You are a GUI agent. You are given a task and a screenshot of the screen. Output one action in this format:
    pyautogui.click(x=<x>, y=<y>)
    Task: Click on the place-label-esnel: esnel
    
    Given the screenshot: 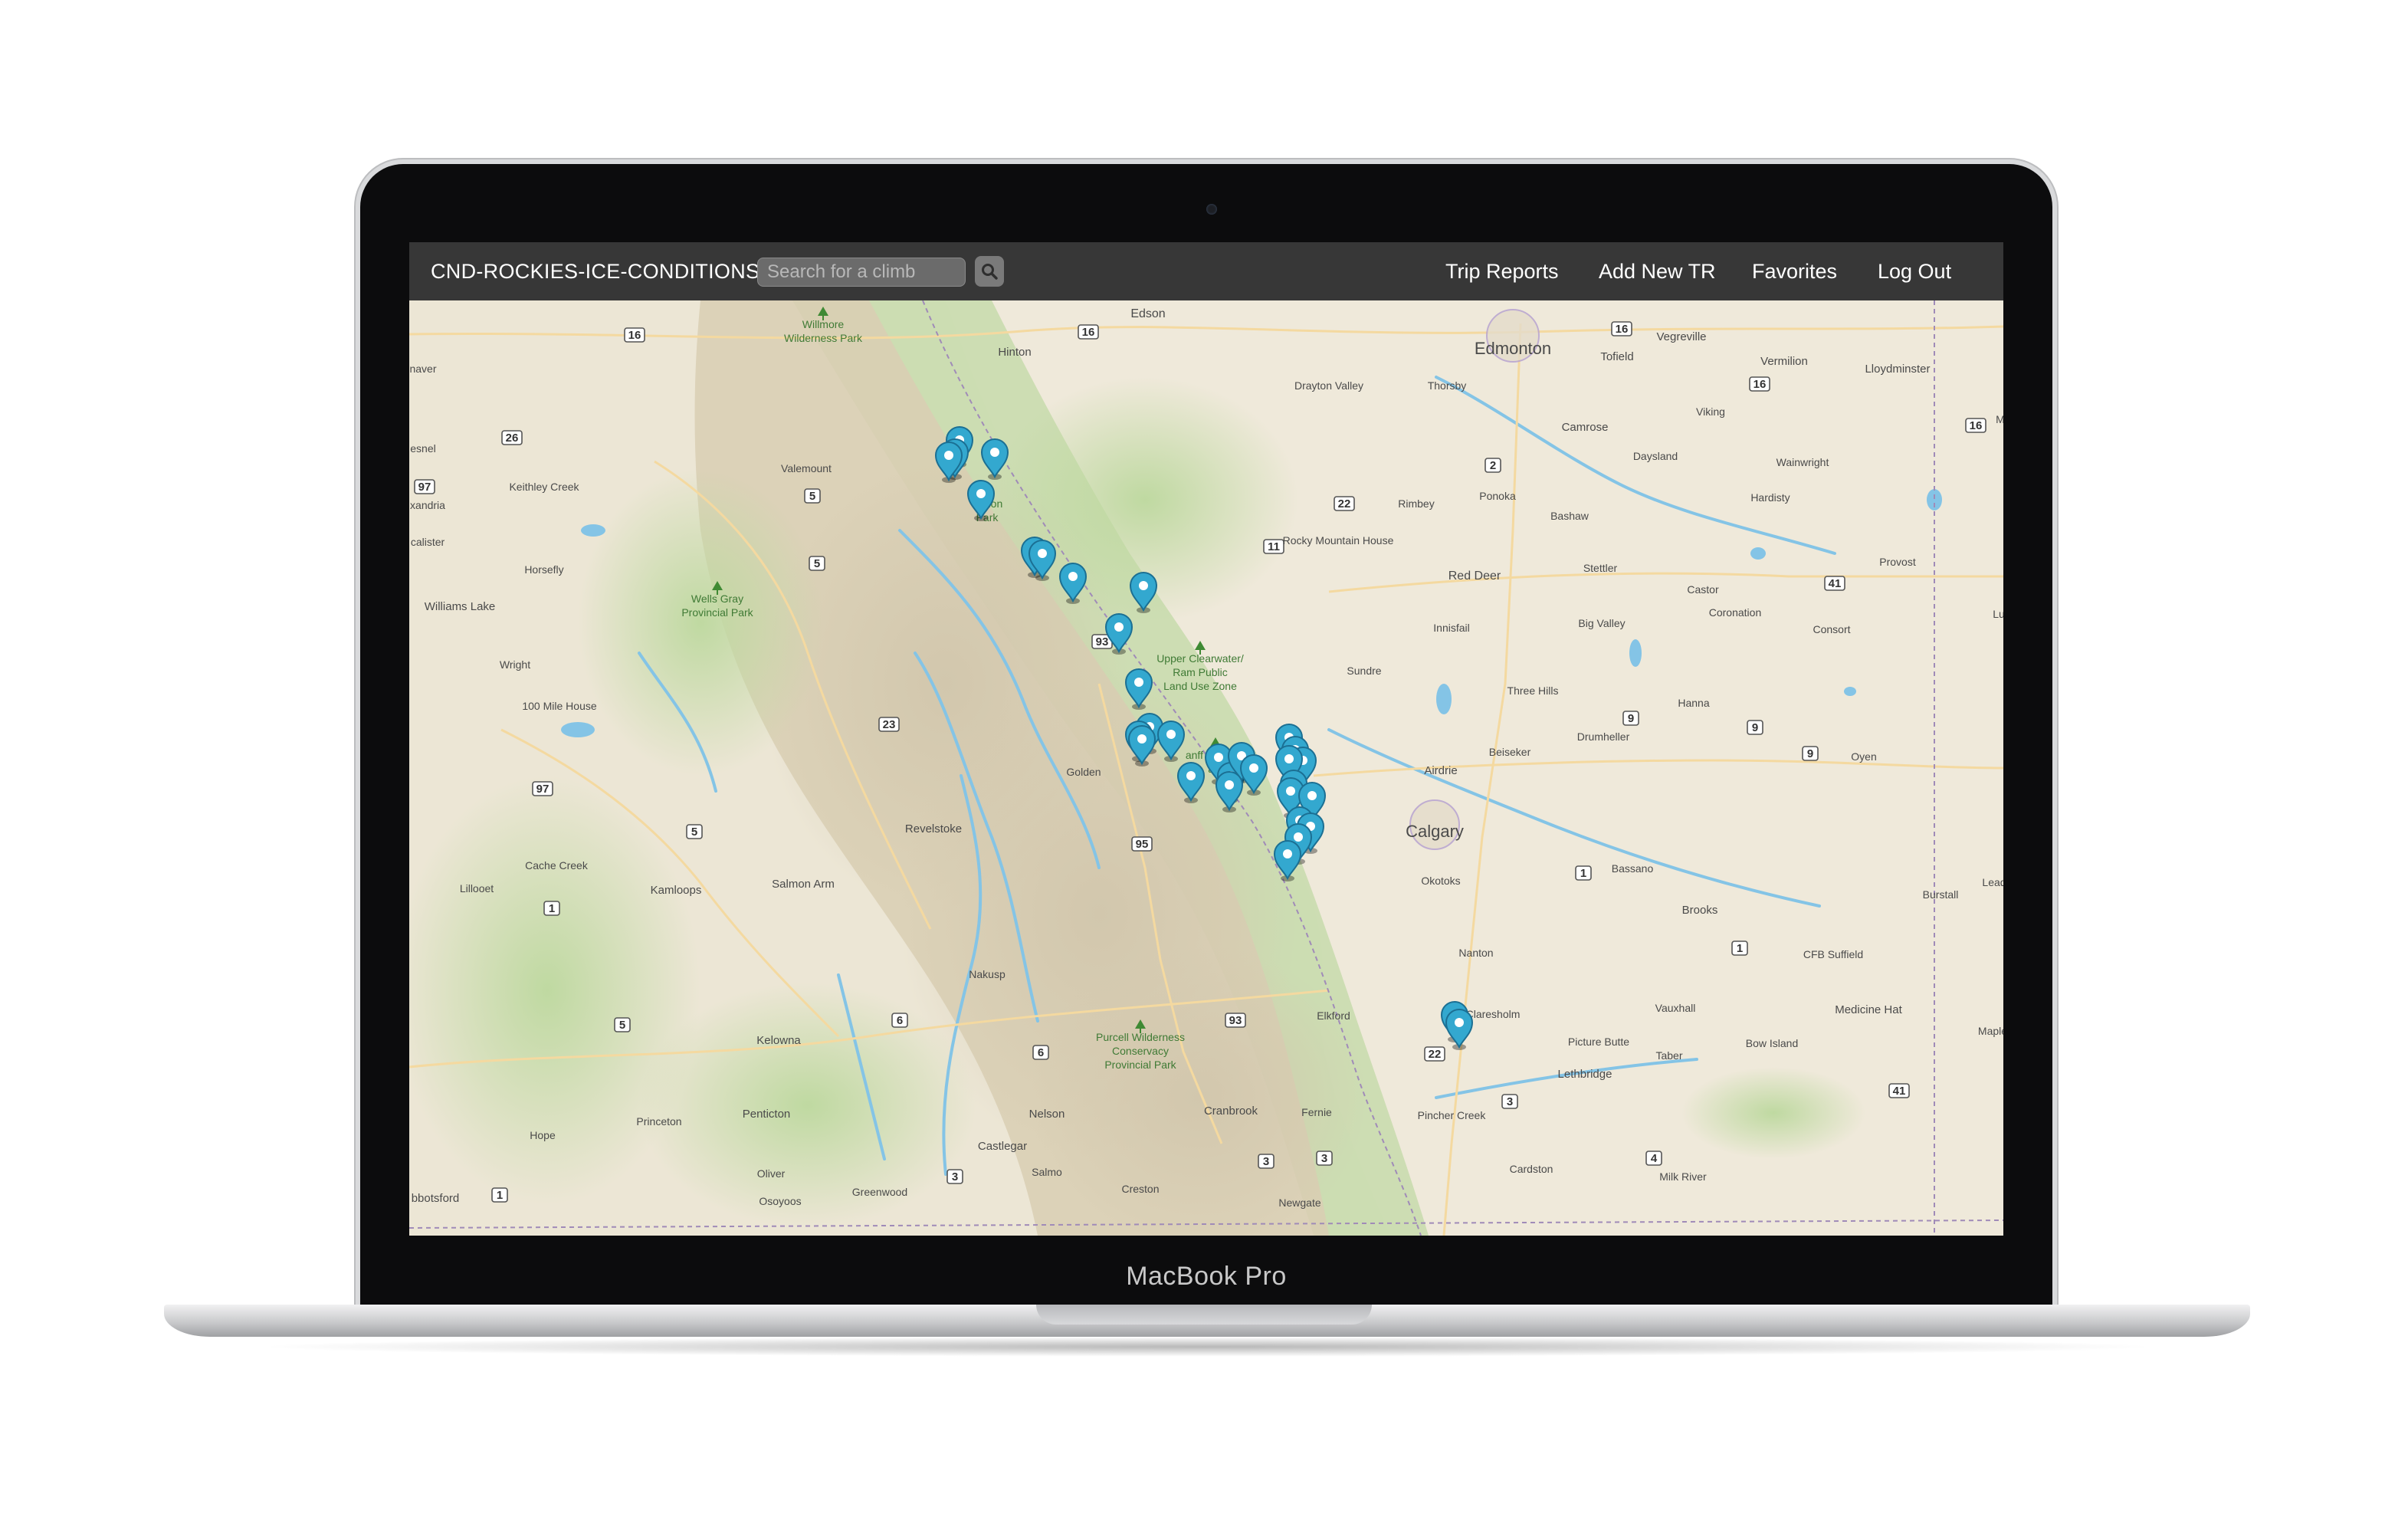 What is the action you would take?
    pyautogui.click(x=422, y=448)
    